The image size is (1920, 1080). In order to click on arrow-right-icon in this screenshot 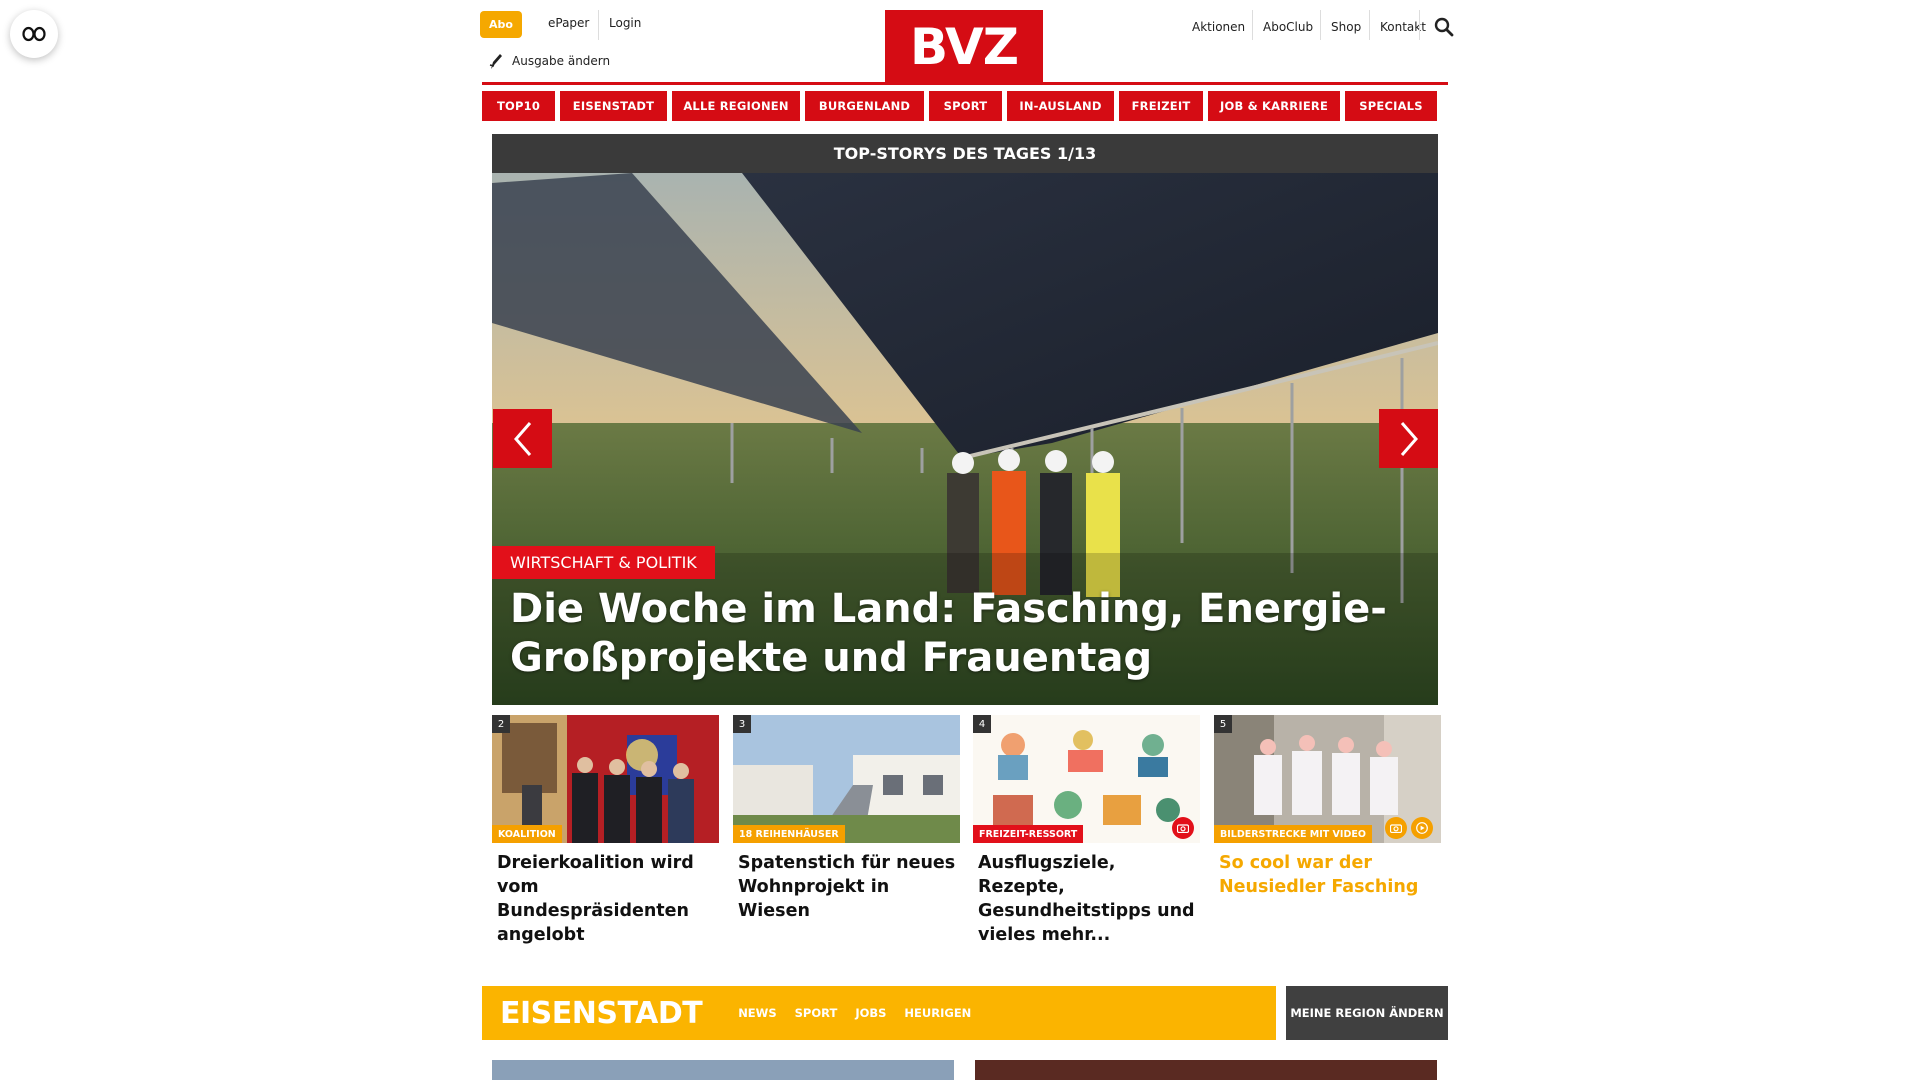, I will do `click(1409, 438)`.